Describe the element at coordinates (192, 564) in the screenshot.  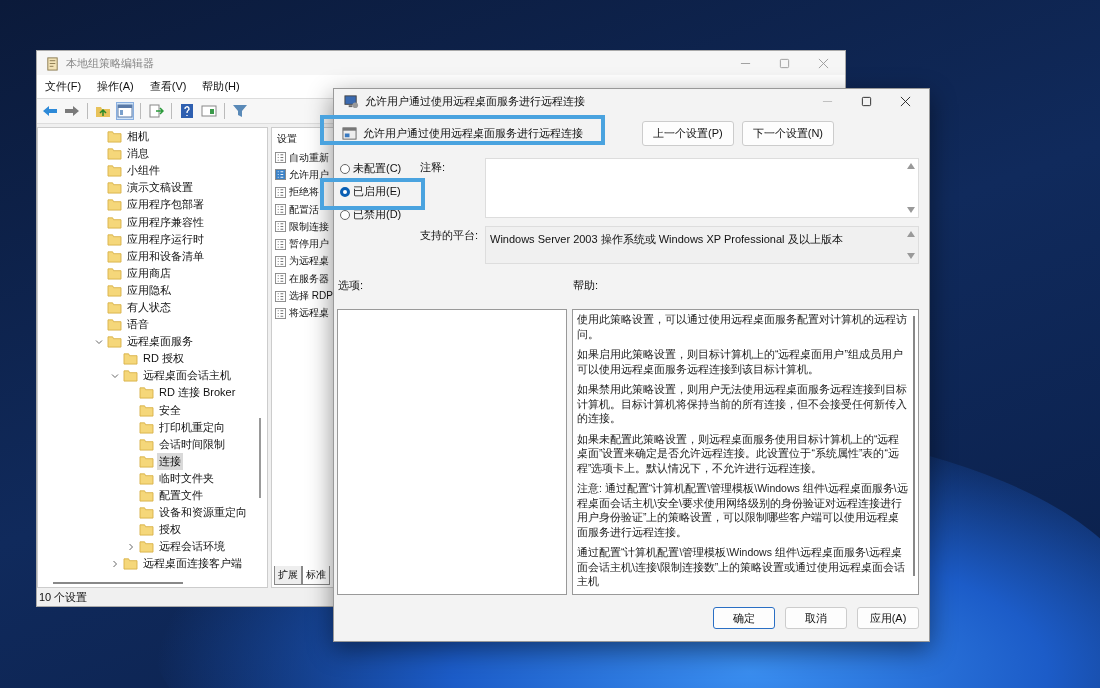
I see `tree-item: 远程桌面连接客户端` at that location.